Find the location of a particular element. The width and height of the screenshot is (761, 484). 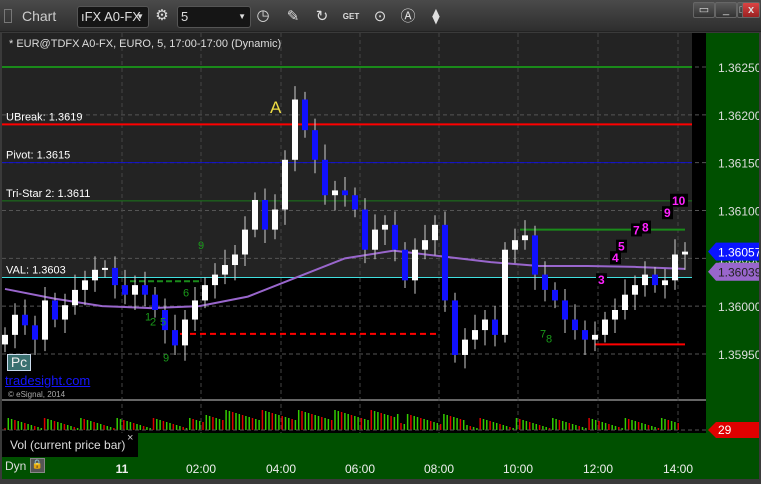

count-magenta: 3 is located at coordinates (601, 280).